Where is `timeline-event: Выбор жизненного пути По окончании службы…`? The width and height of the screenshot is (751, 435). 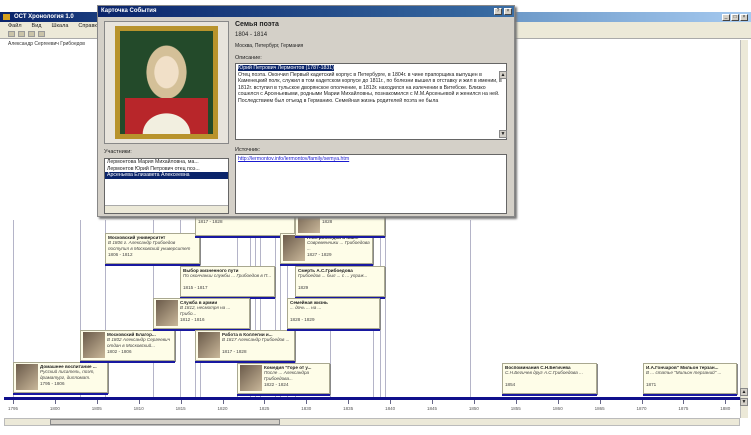
timeline-event: Выбор жизненного пути По окончании службы… is located at coordinates (227, 281).